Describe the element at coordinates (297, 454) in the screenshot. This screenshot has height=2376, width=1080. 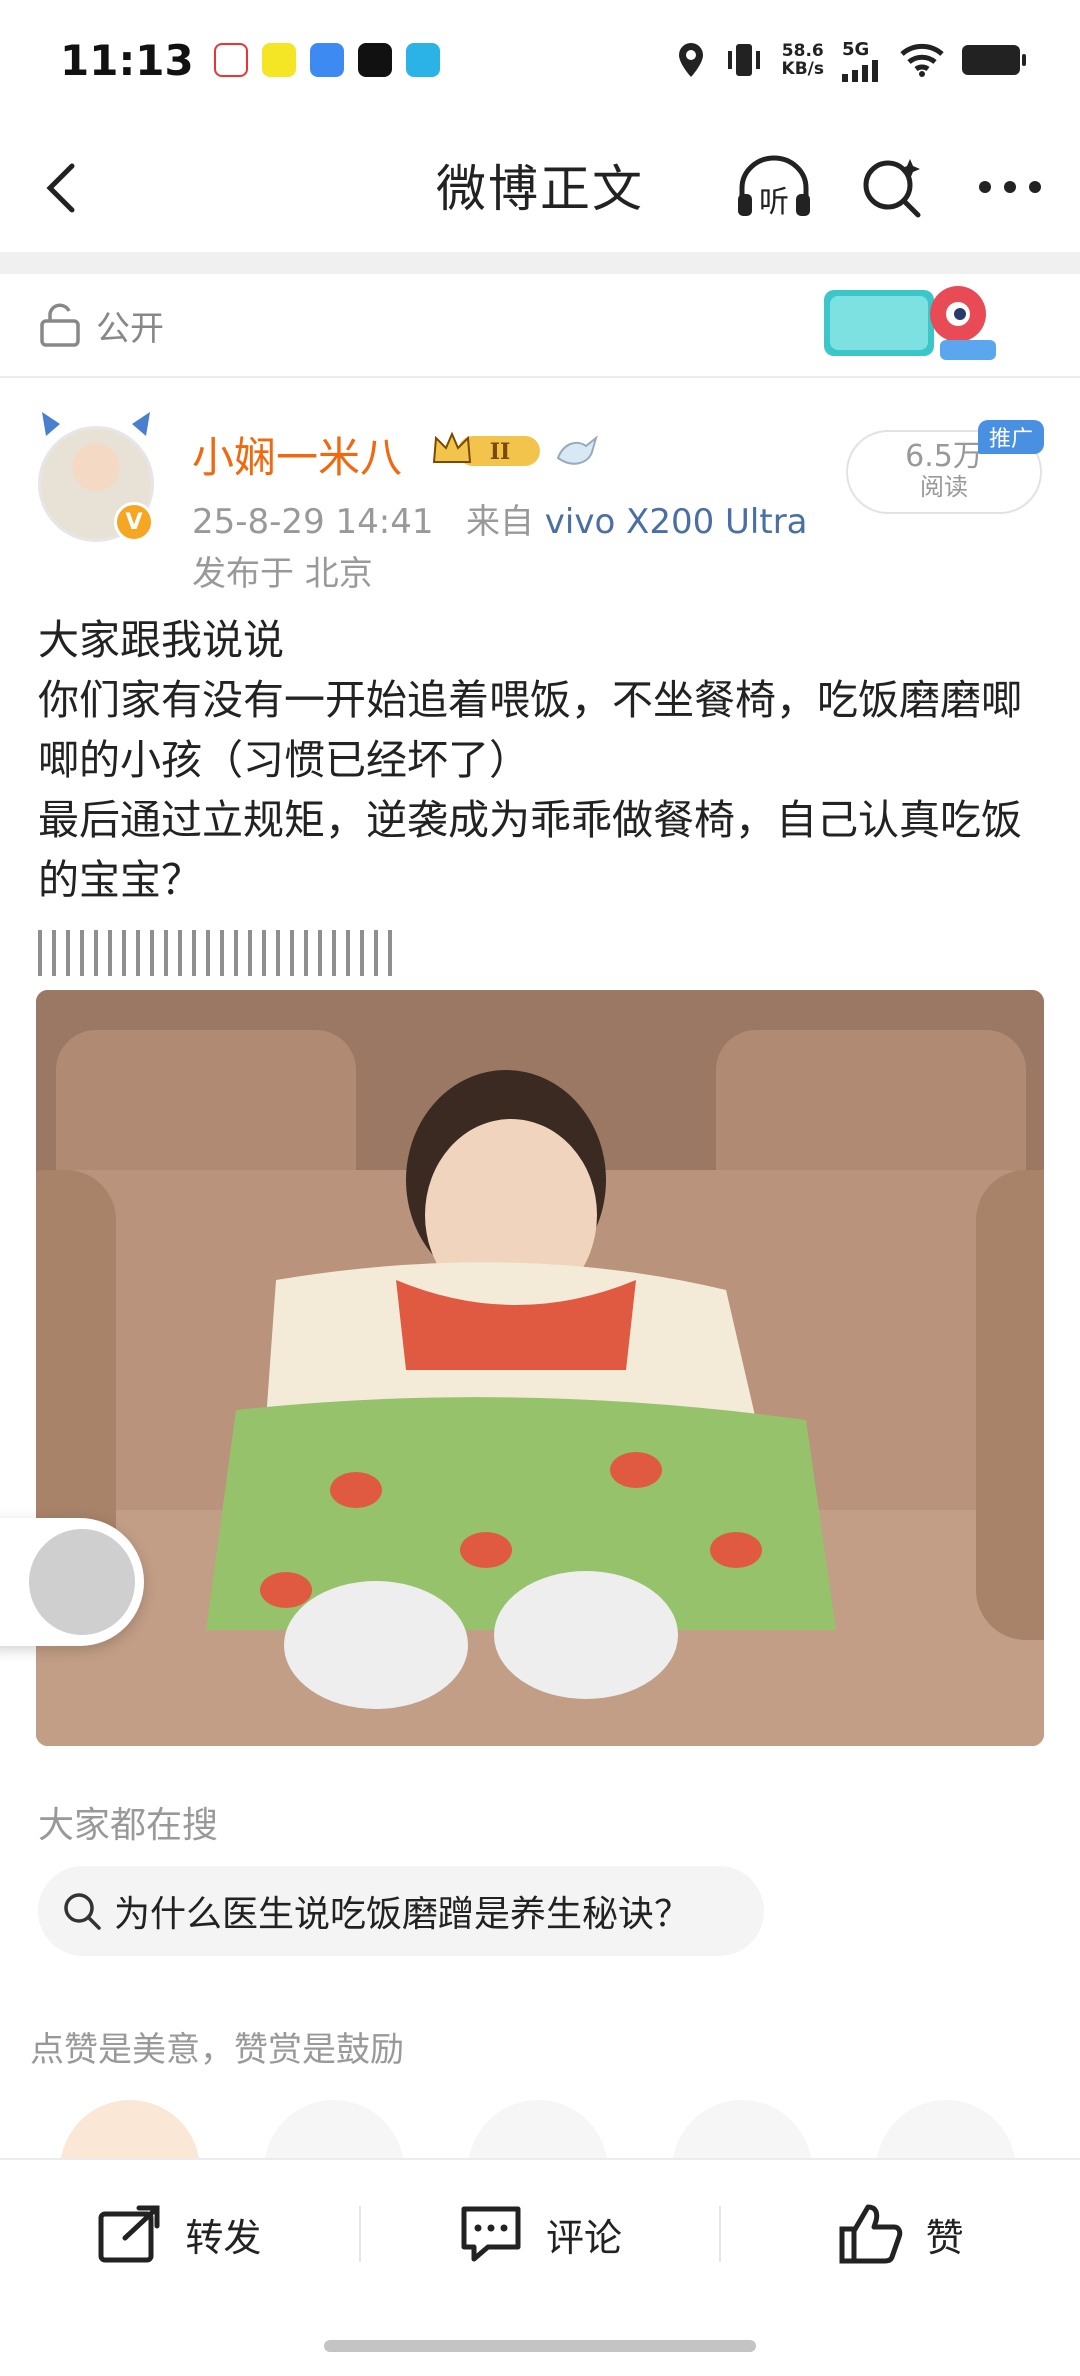
I see `author-name: 小娴一米八` at that location.